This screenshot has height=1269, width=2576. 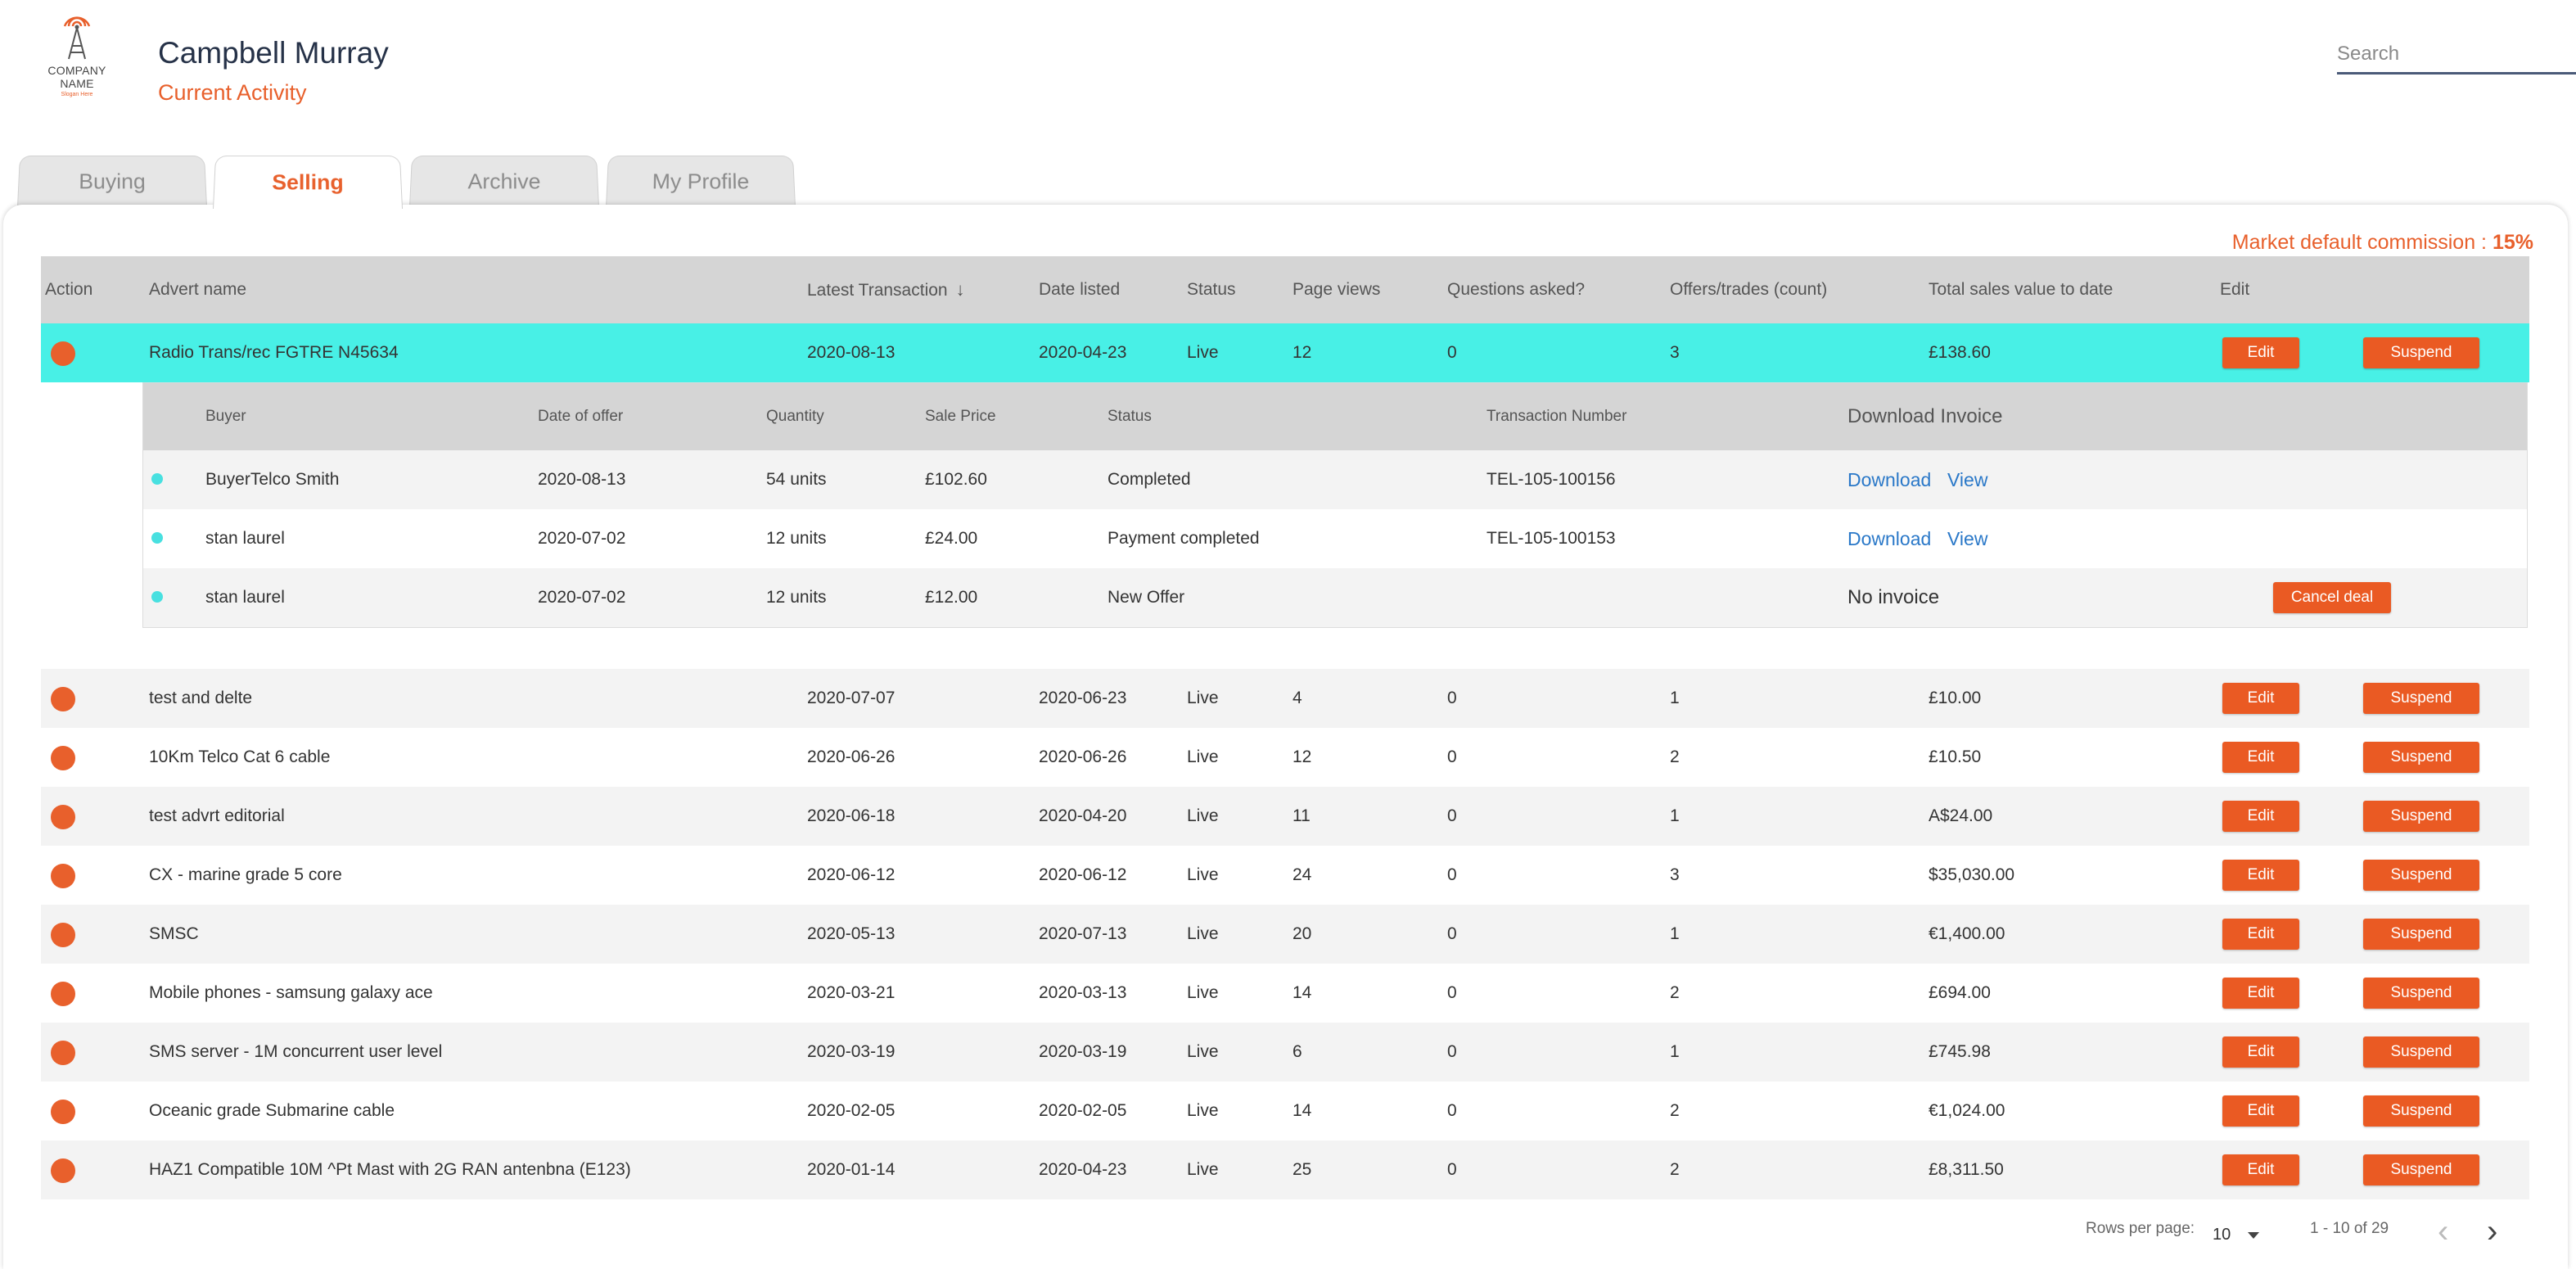 I want to click on cancel-deal-button: Cancel deal, so click(x=2332, y=597).